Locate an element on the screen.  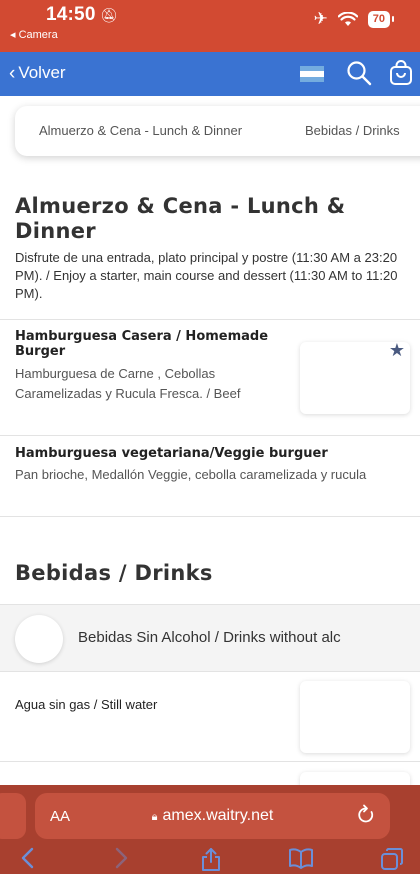
chevron-left-icon: ‹ is located at coordinates (12, 73).